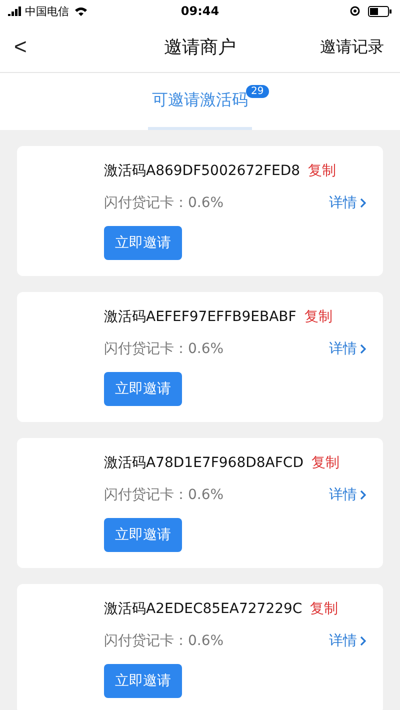  I want to click on carrier-name: 中国电信, so click(47, 11).